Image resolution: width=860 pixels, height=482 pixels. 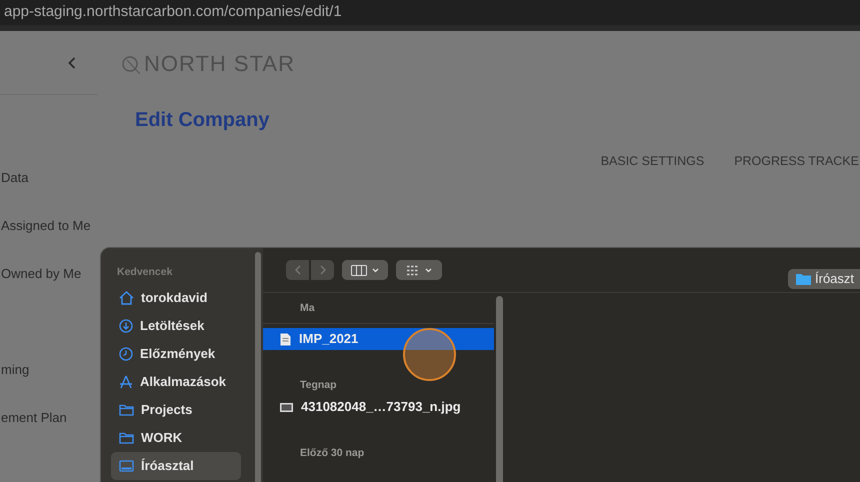 I want to click on download-icon, so click(x=126, y=325).